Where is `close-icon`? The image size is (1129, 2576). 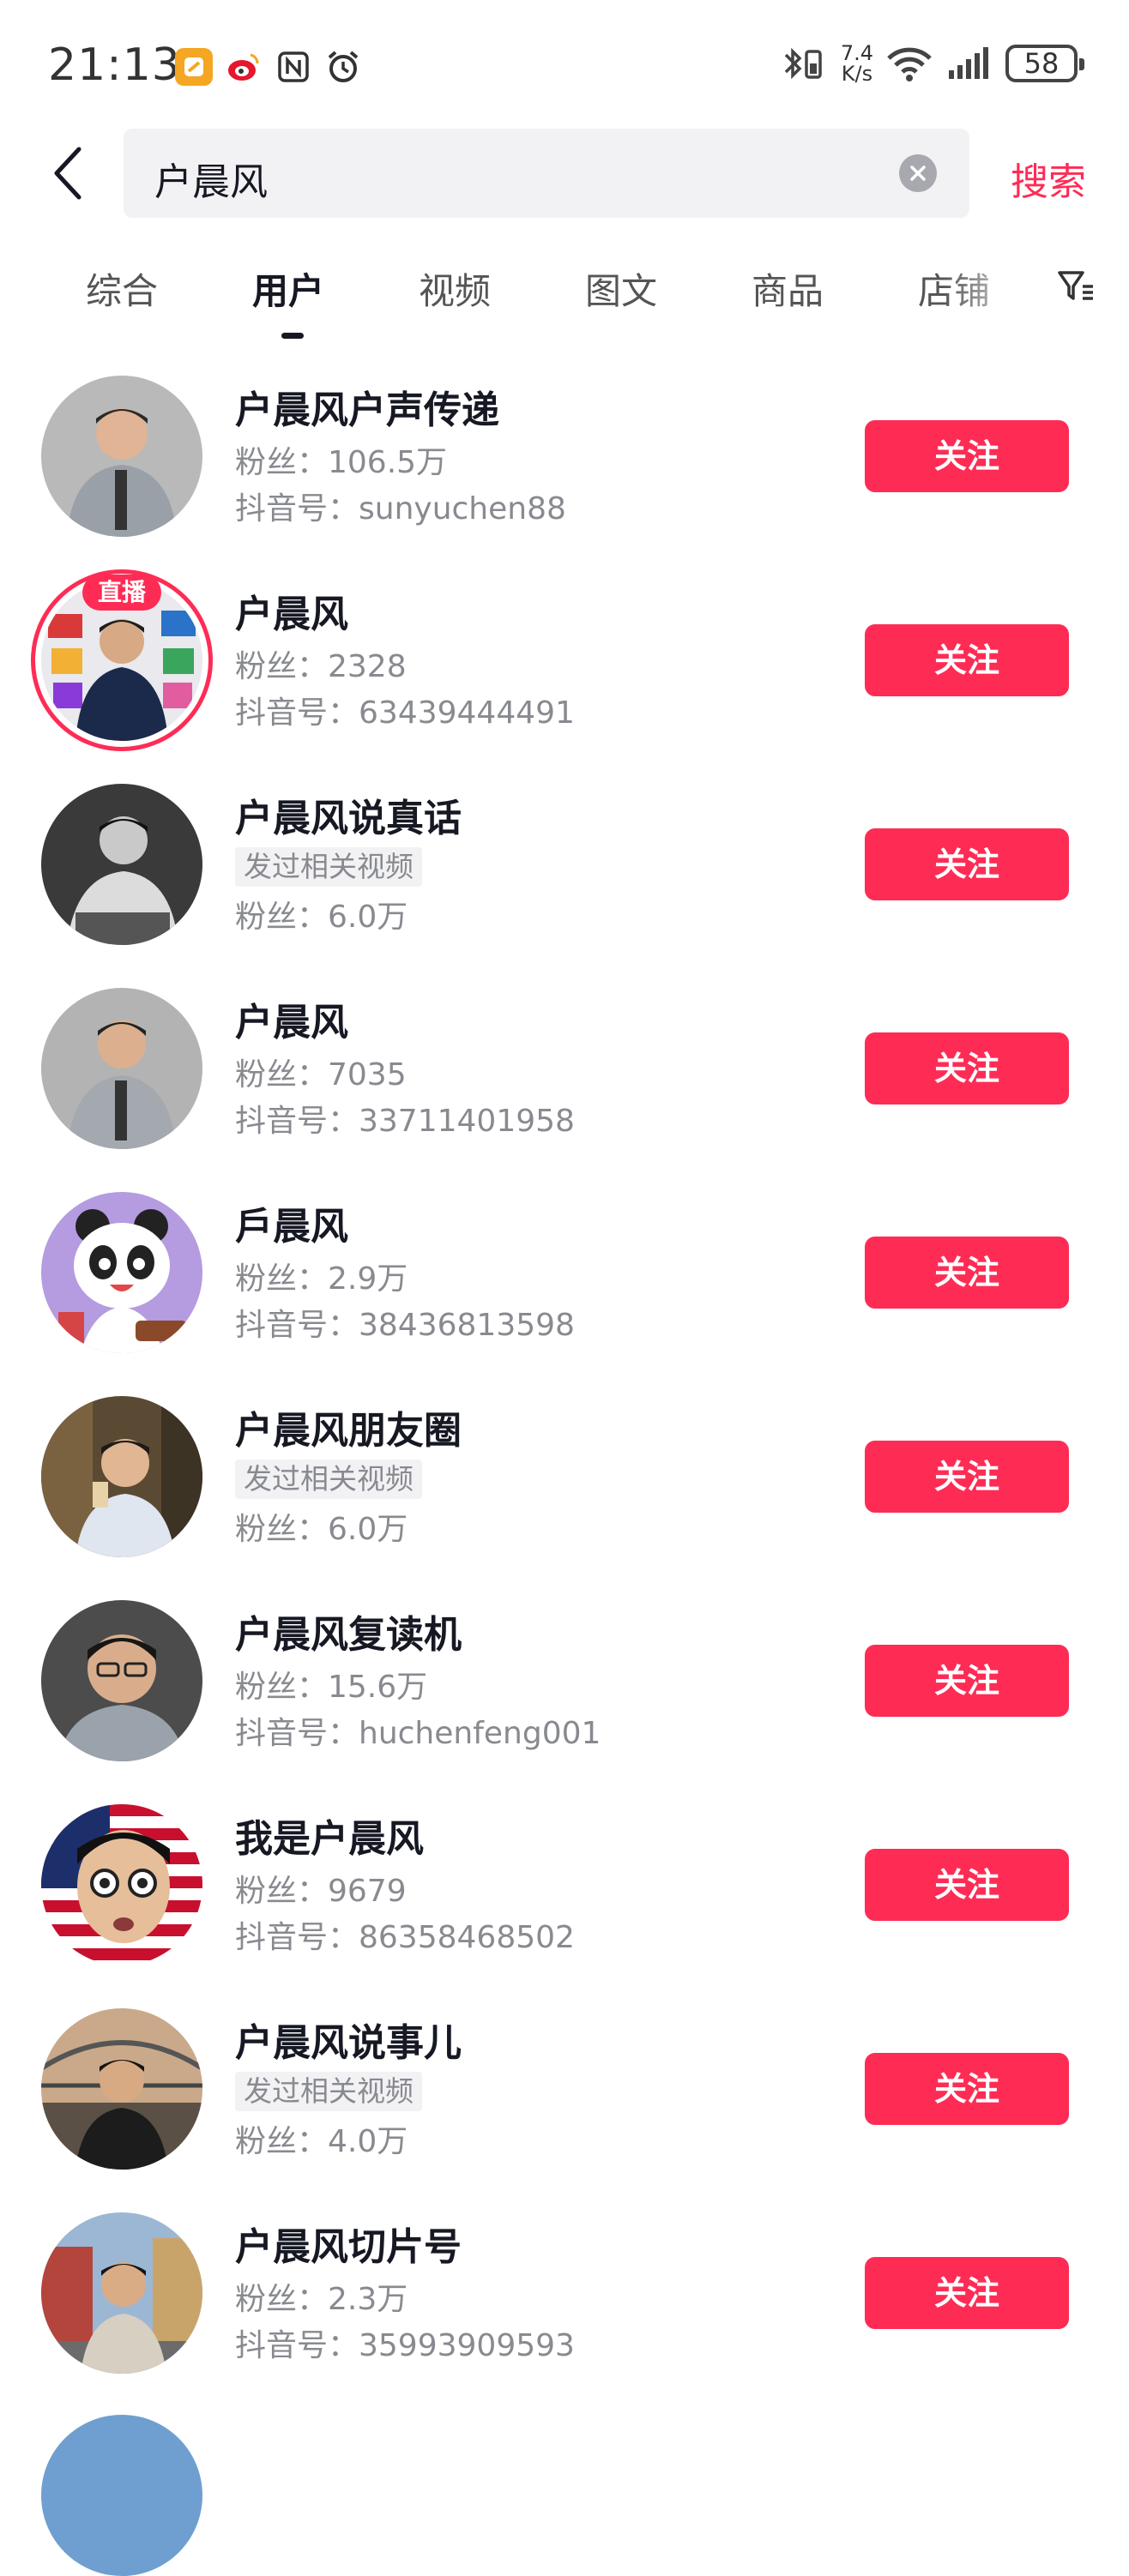 close-icon is located at coordinates (918, 173).